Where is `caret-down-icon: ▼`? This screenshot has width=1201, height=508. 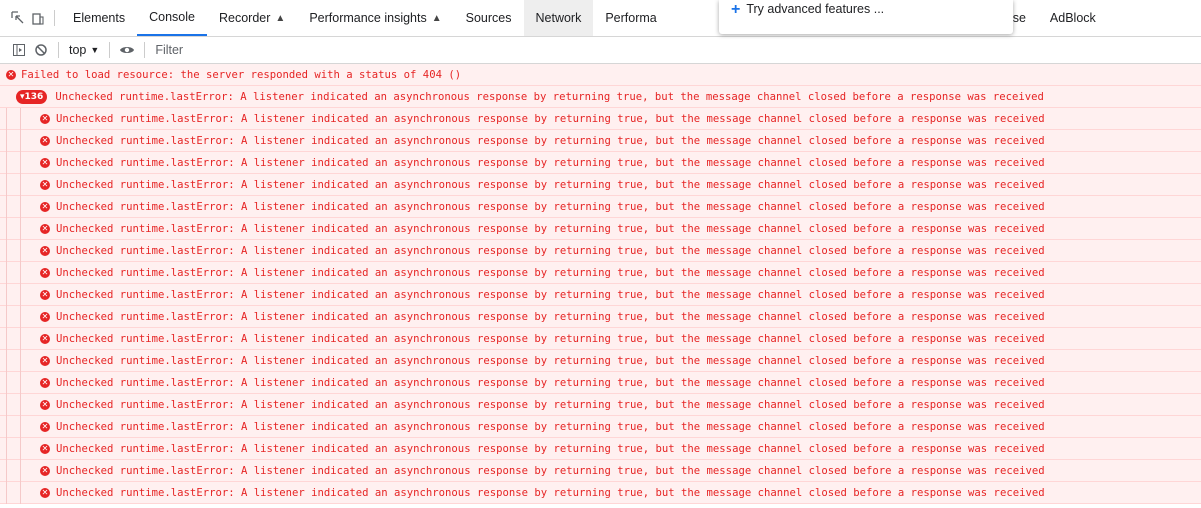 caret-down-icon: ▼ is located at coordinates (95, 50).